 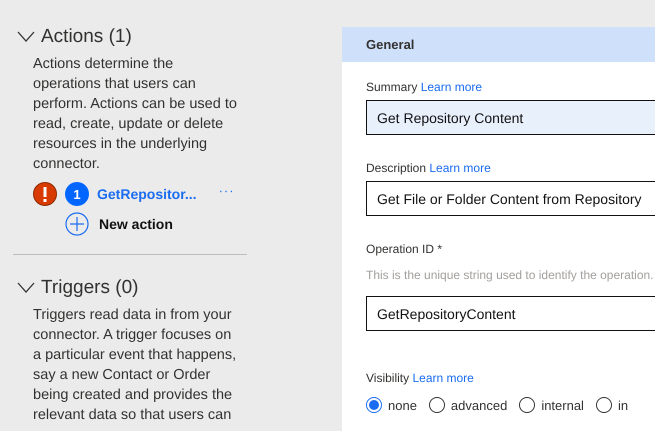 What do you see at coordinates (391, 405) in the screenshot?
I see `radio-option: none` at bounding box center [391, 405].